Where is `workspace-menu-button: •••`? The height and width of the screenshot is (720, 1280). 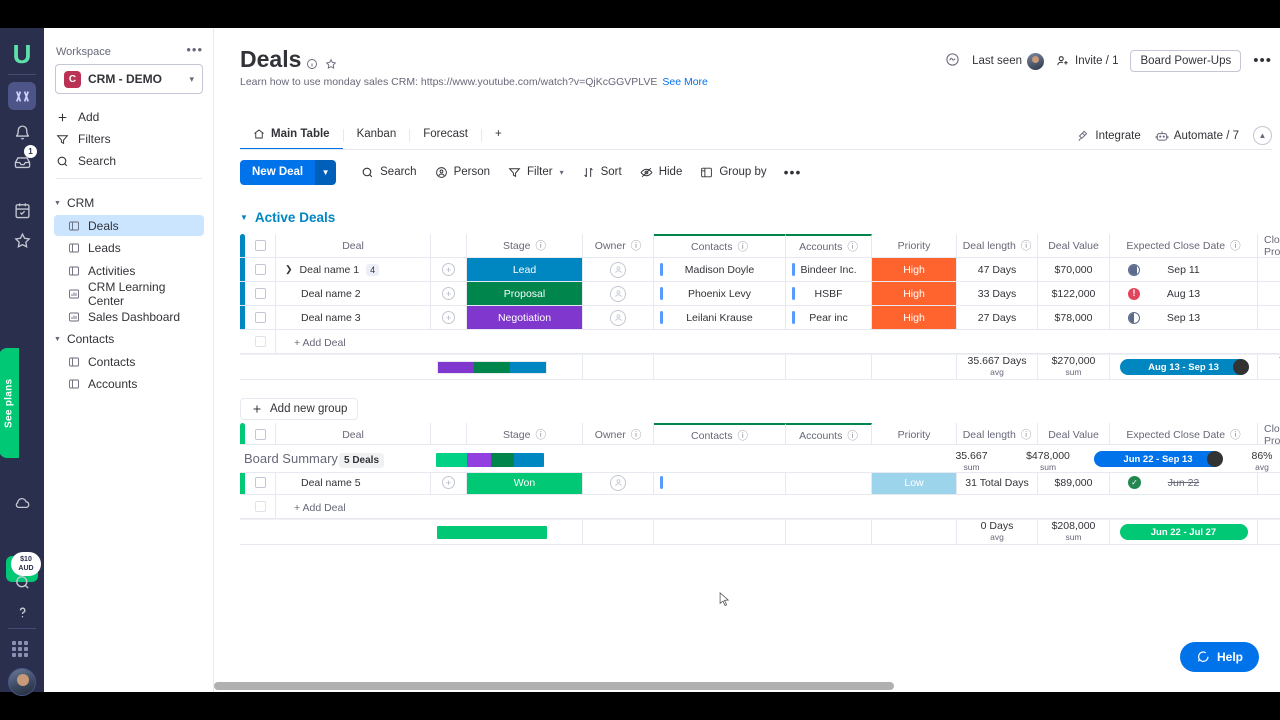 workspace-menu-button: ••• is located at coordinates (194, 49).